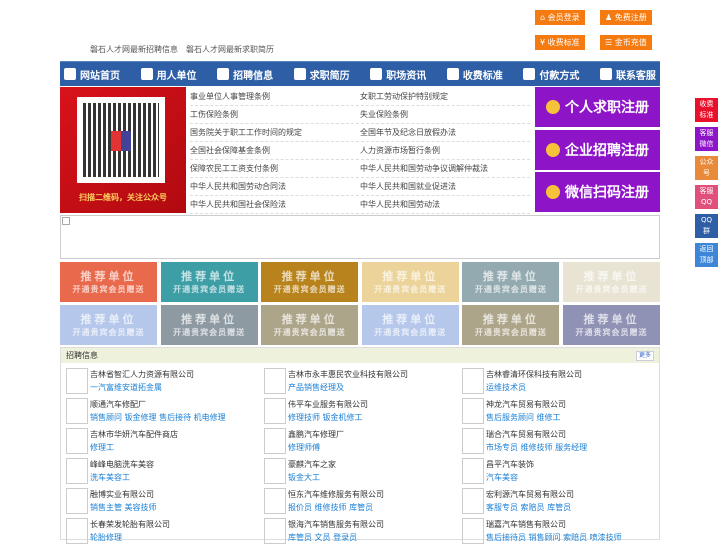 The image size is (720, 546). What do you see at coordinates (142, 374) in the screenshot?
I see `company-name: 吉林省智汇人力资源有限公司` at bounding box center [142, 374].